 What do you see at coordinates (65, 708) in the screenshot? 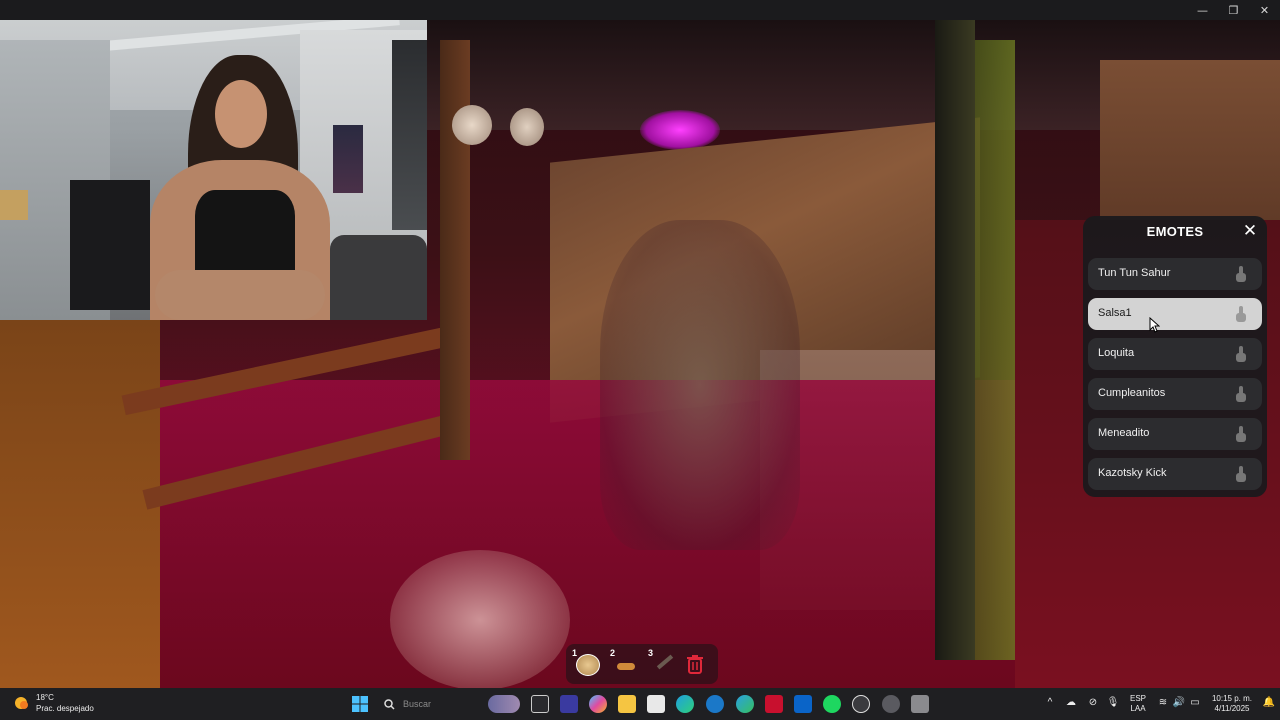
I see `weather-desc: Prac. despejado` at bounding box center [65, 708].